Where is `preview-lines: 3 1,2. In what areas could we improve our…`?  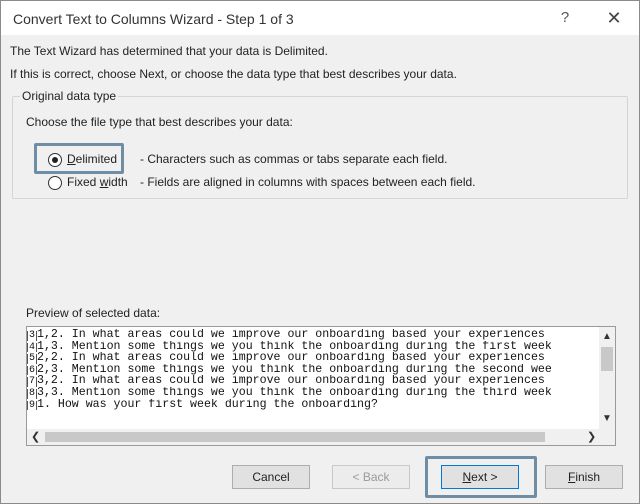 preview-lines: 3 1,2. In what areas could we improve our… is located at coordinates (313, 370).